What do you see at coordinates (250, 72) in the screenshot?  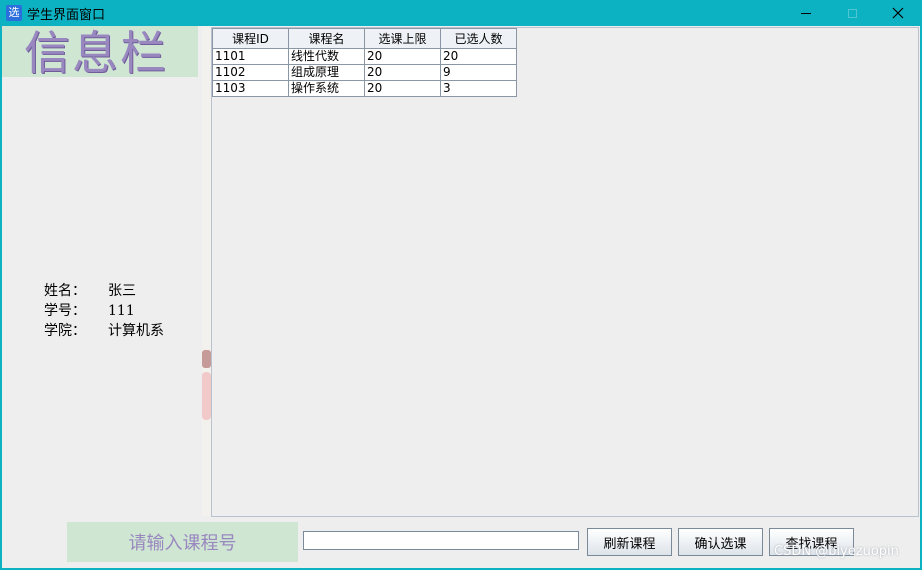 I see `cell-course-id: 1102` at bounding box center [250, 72].